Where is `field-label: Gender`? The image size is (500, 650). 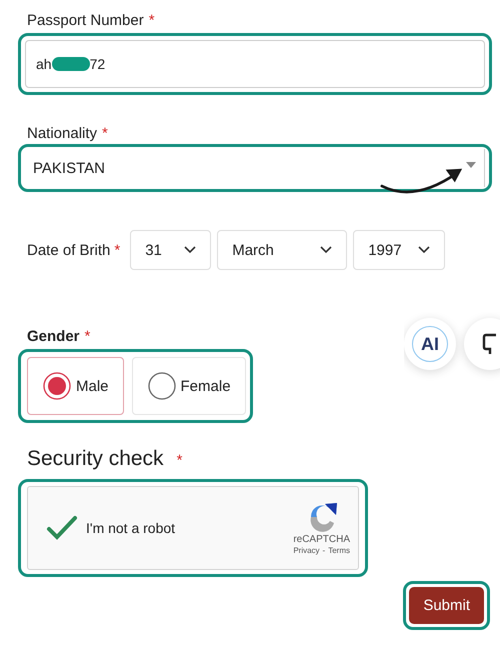
field-label: Gender is located at coordinates (53, 336).